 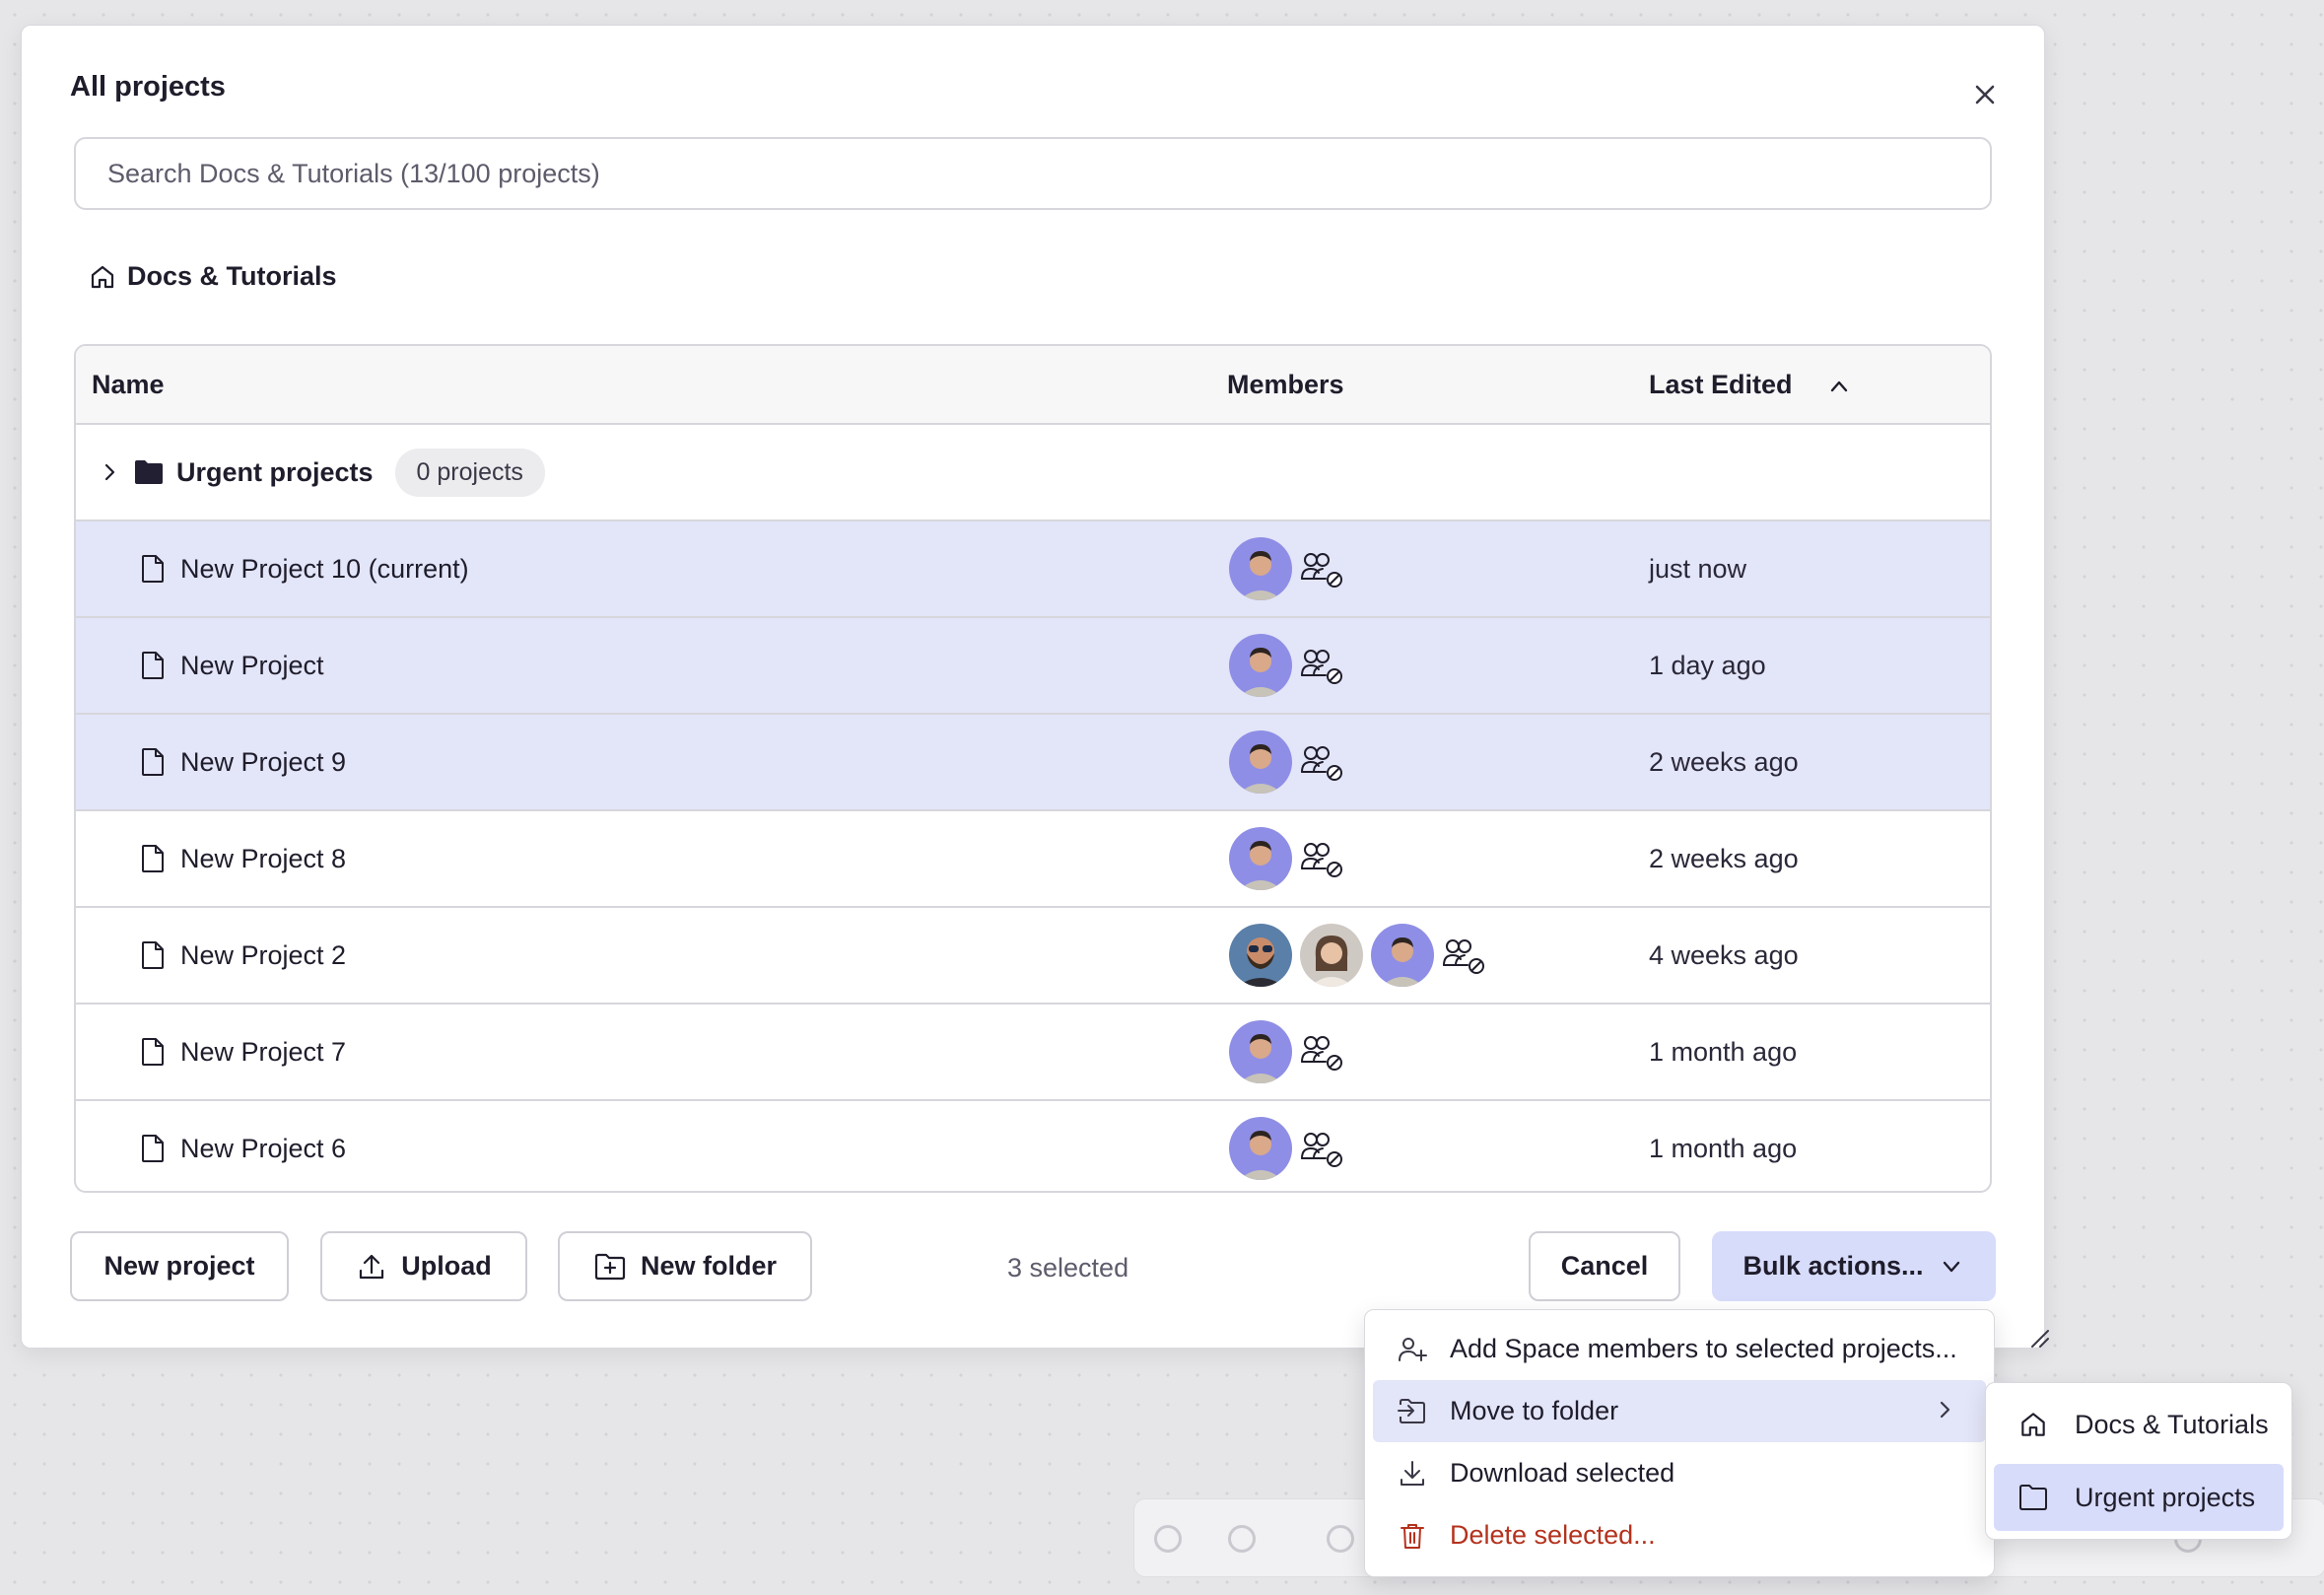 What do you see at coordinates (1412, 1473) in the screenshot?
I see `download-icon` at bounding box center [1412, 1473].